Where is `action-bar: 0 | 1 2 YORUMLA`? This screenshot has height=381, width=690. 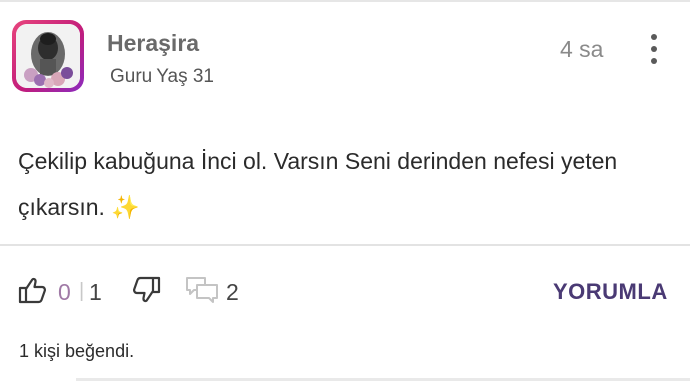
action-bar: 0 | 1 2 YORUMLA is located at coordinates (345, 292).